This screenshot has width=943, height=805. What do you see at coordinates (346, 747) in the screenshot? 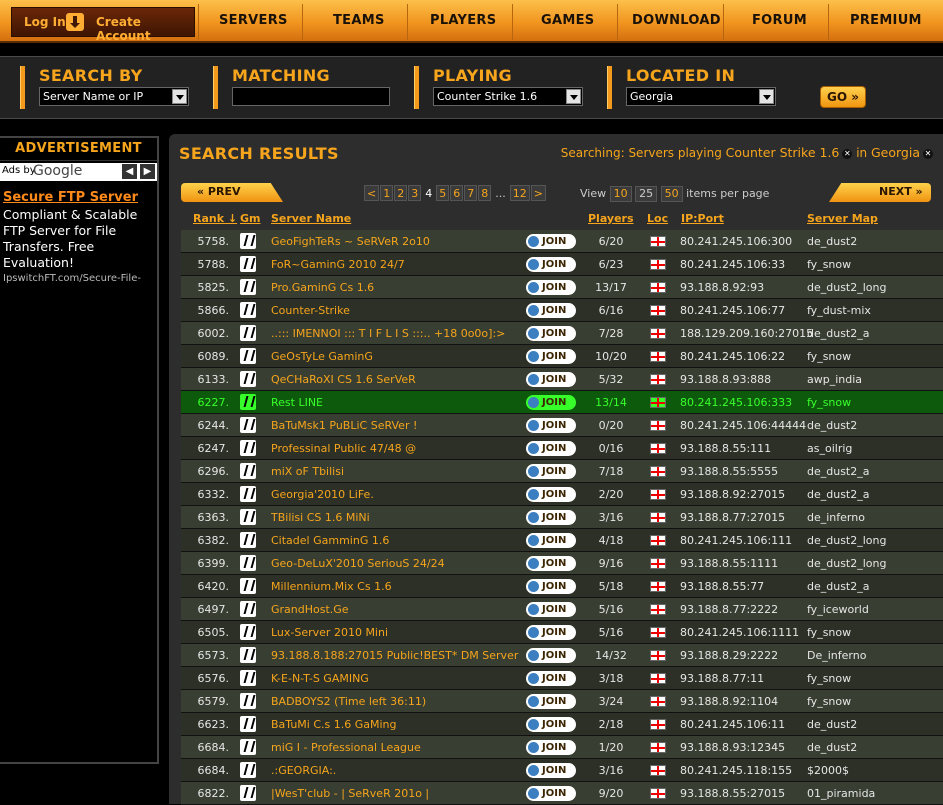
I see `server-name-link: miG I - Professional League` at bounding box center [346, 747].